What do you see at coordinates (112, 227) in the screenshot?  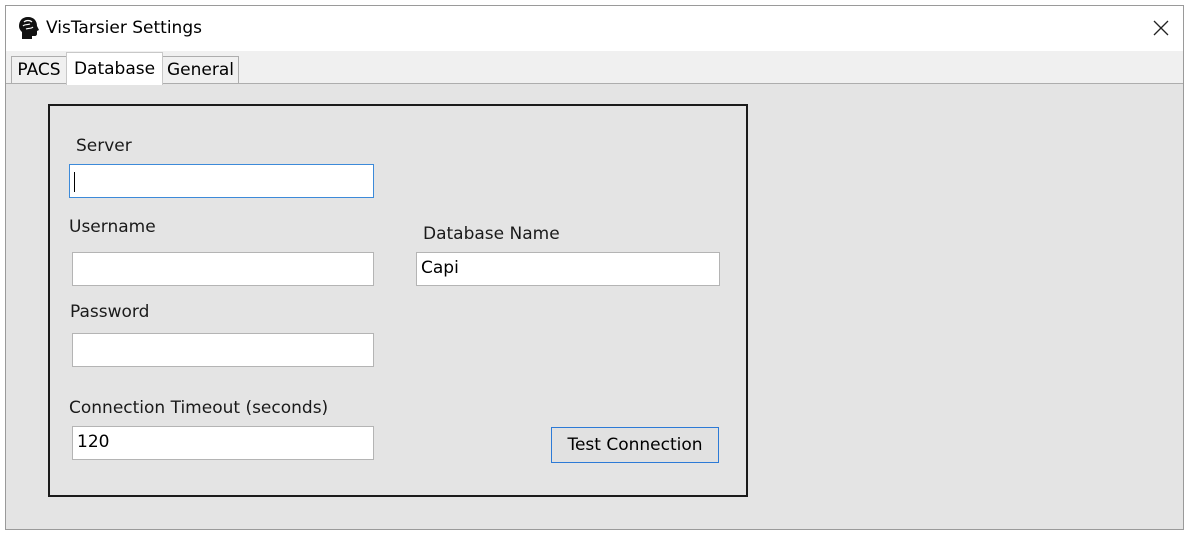 I see `username-label: Username` at bounding box center [112, 227].